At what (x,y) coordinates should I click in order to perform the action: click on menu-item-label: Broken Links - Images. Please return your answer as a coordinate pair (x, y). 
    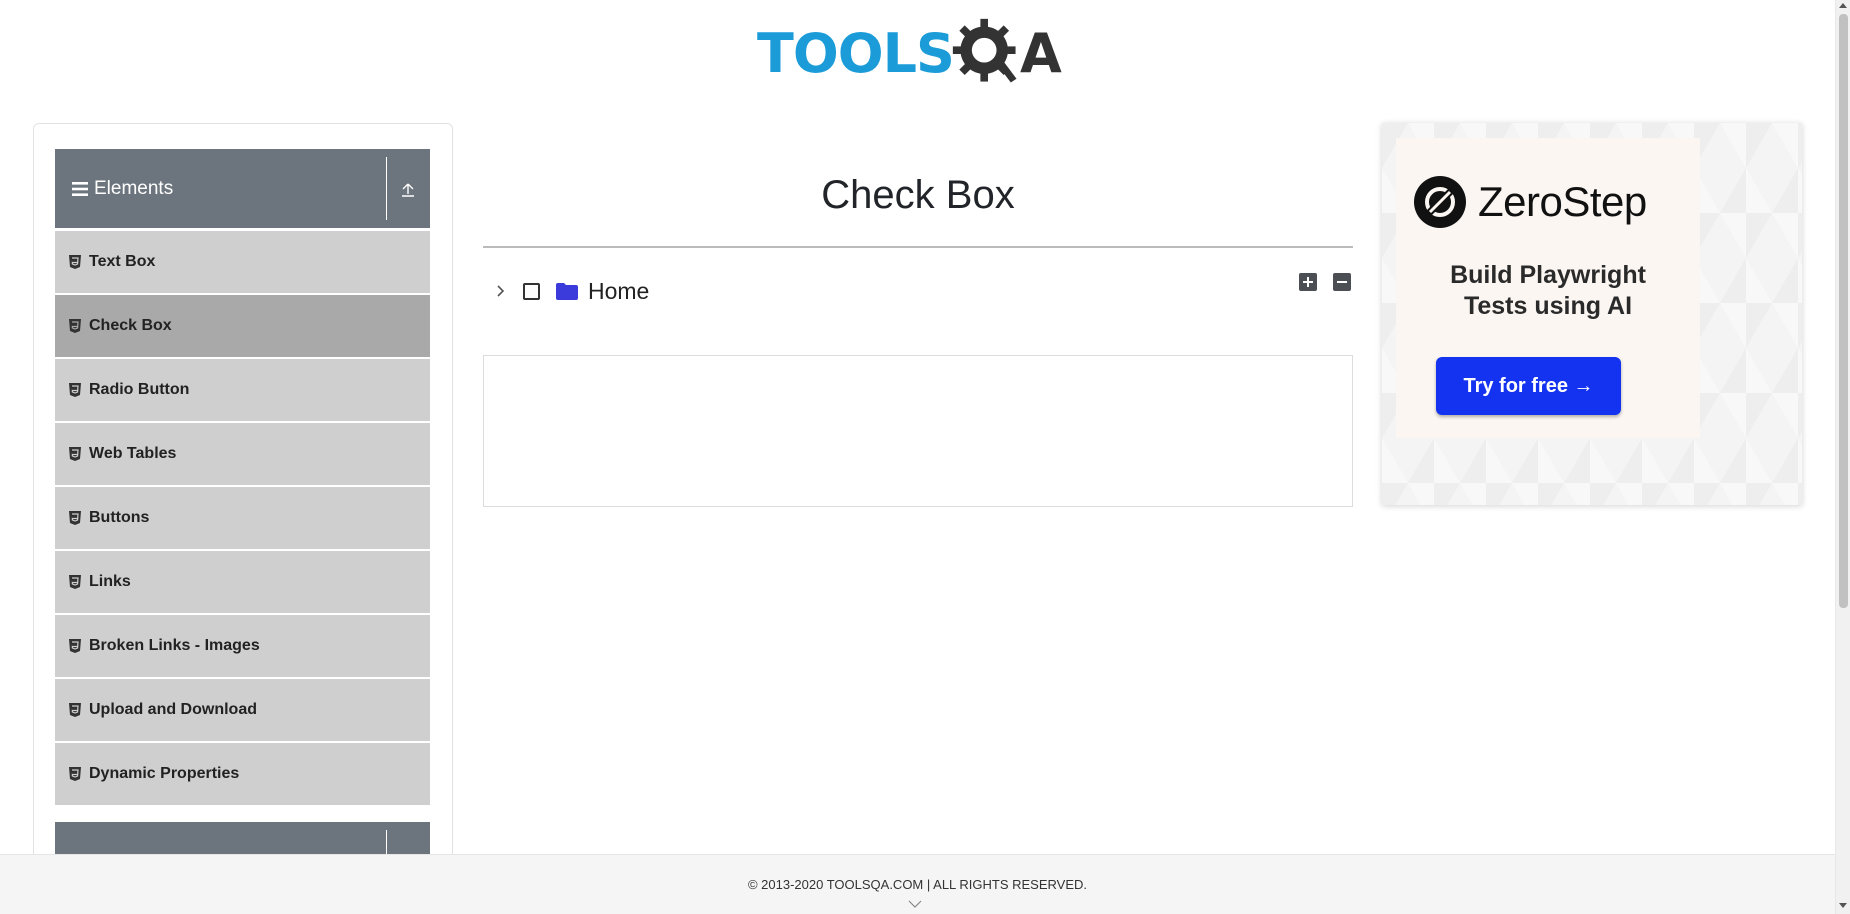
    Looking at the image, I should click on (174, 645).